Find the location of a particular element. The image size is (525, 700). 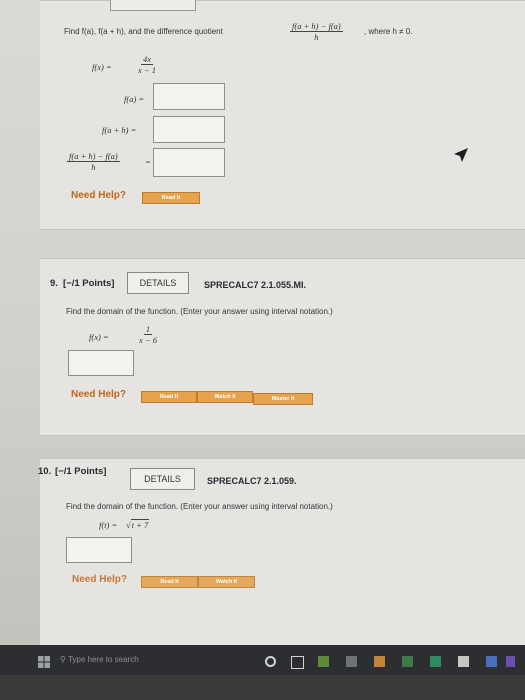

q8-need-help: Need Help? is located at coordinates (99, 195).